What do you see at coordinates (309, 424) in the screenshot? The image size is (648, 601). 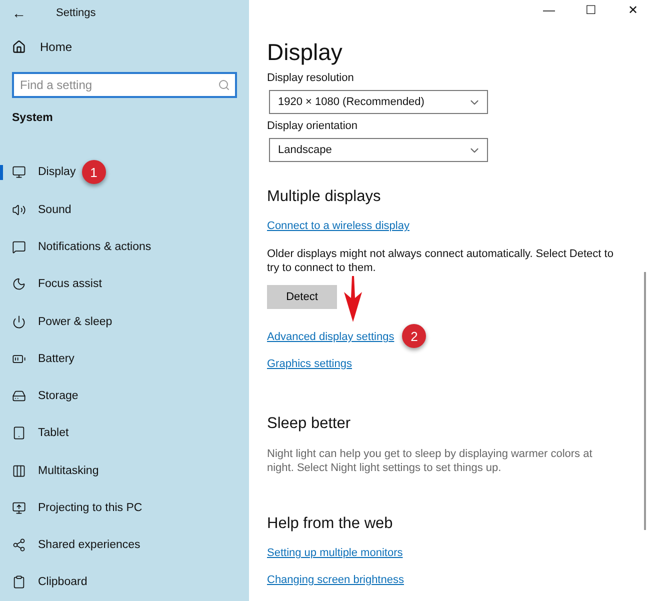 I see `section-heading: Sleep better` at bounding box center [309, 424].